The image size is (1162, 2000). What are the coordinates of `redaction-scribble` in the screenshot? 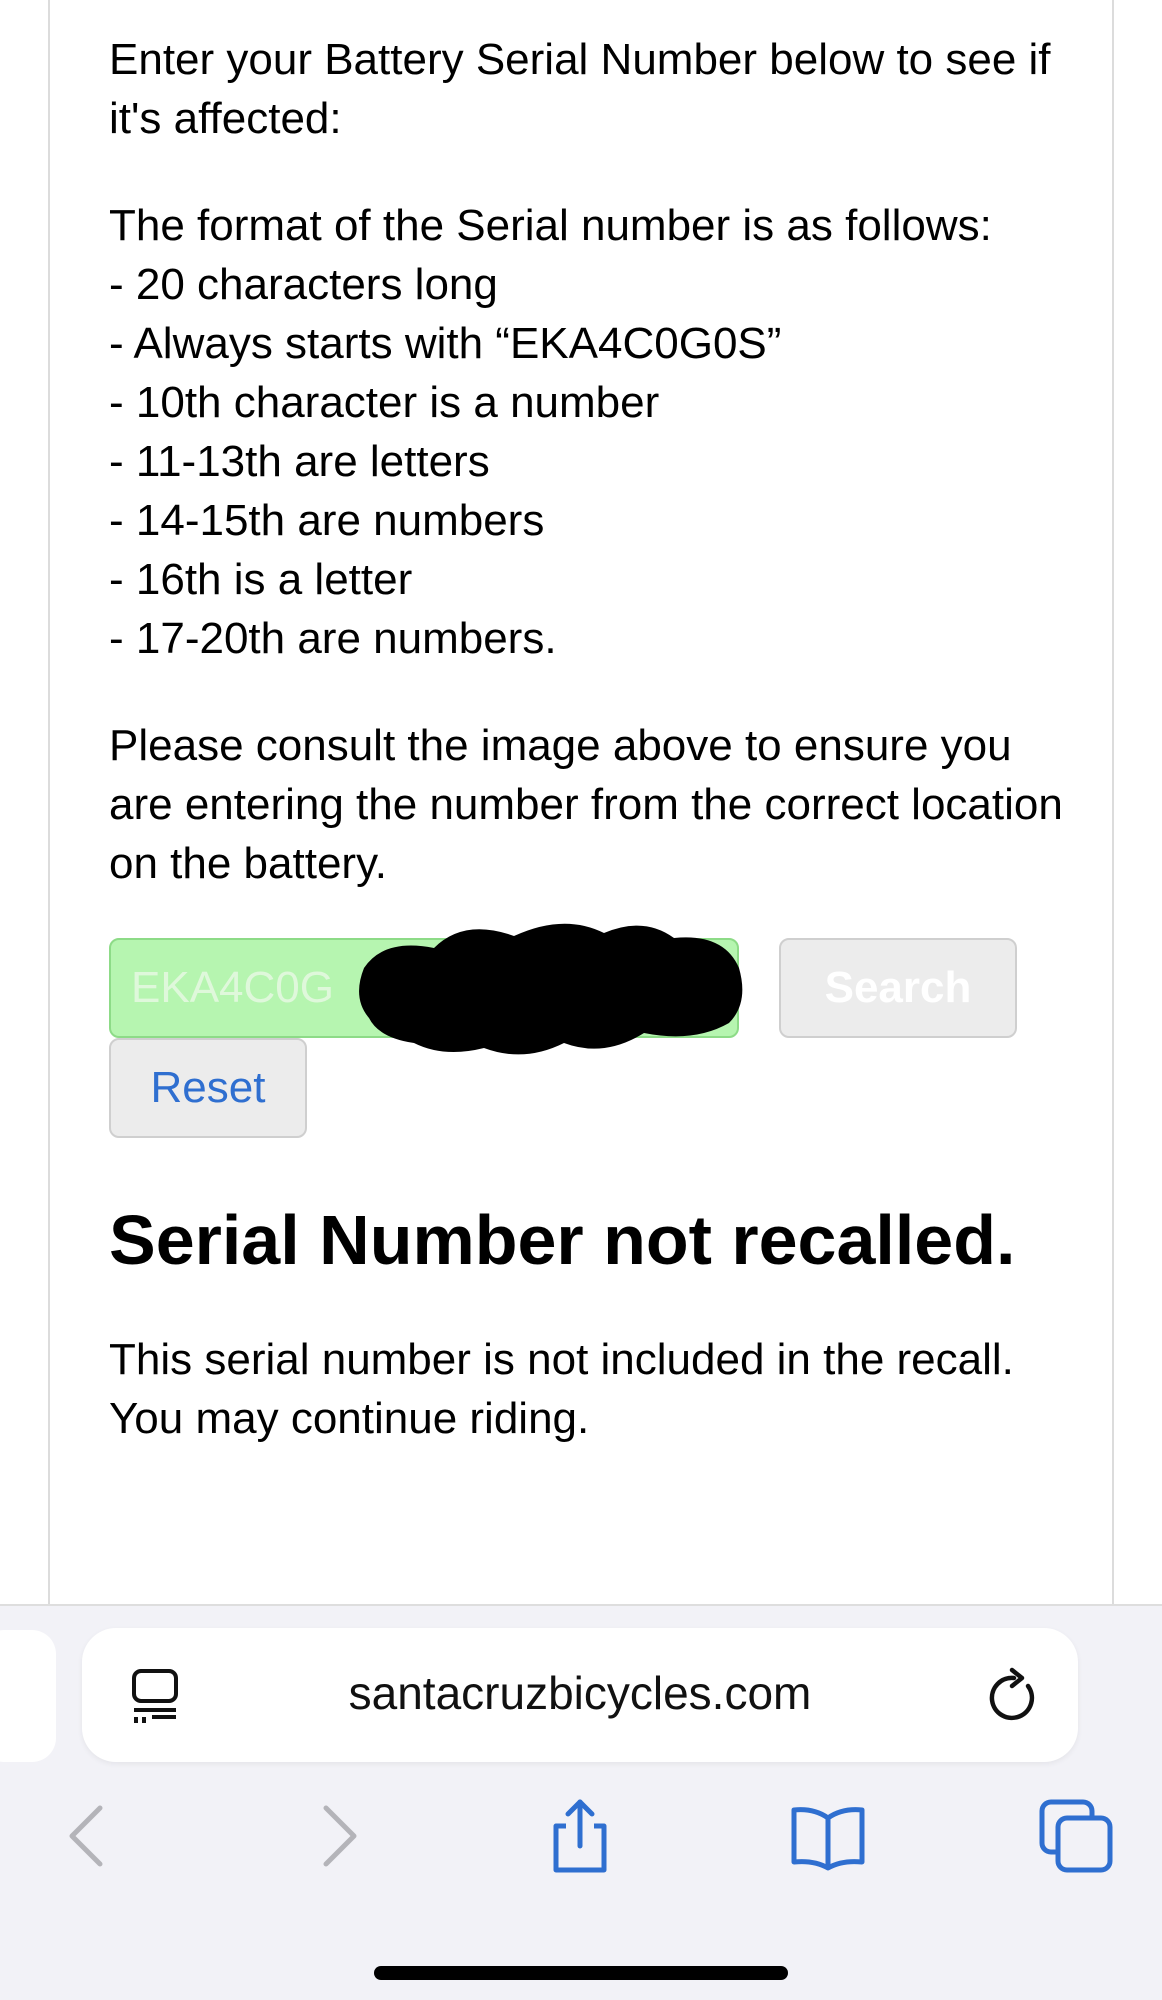 It's located at (551, 989).